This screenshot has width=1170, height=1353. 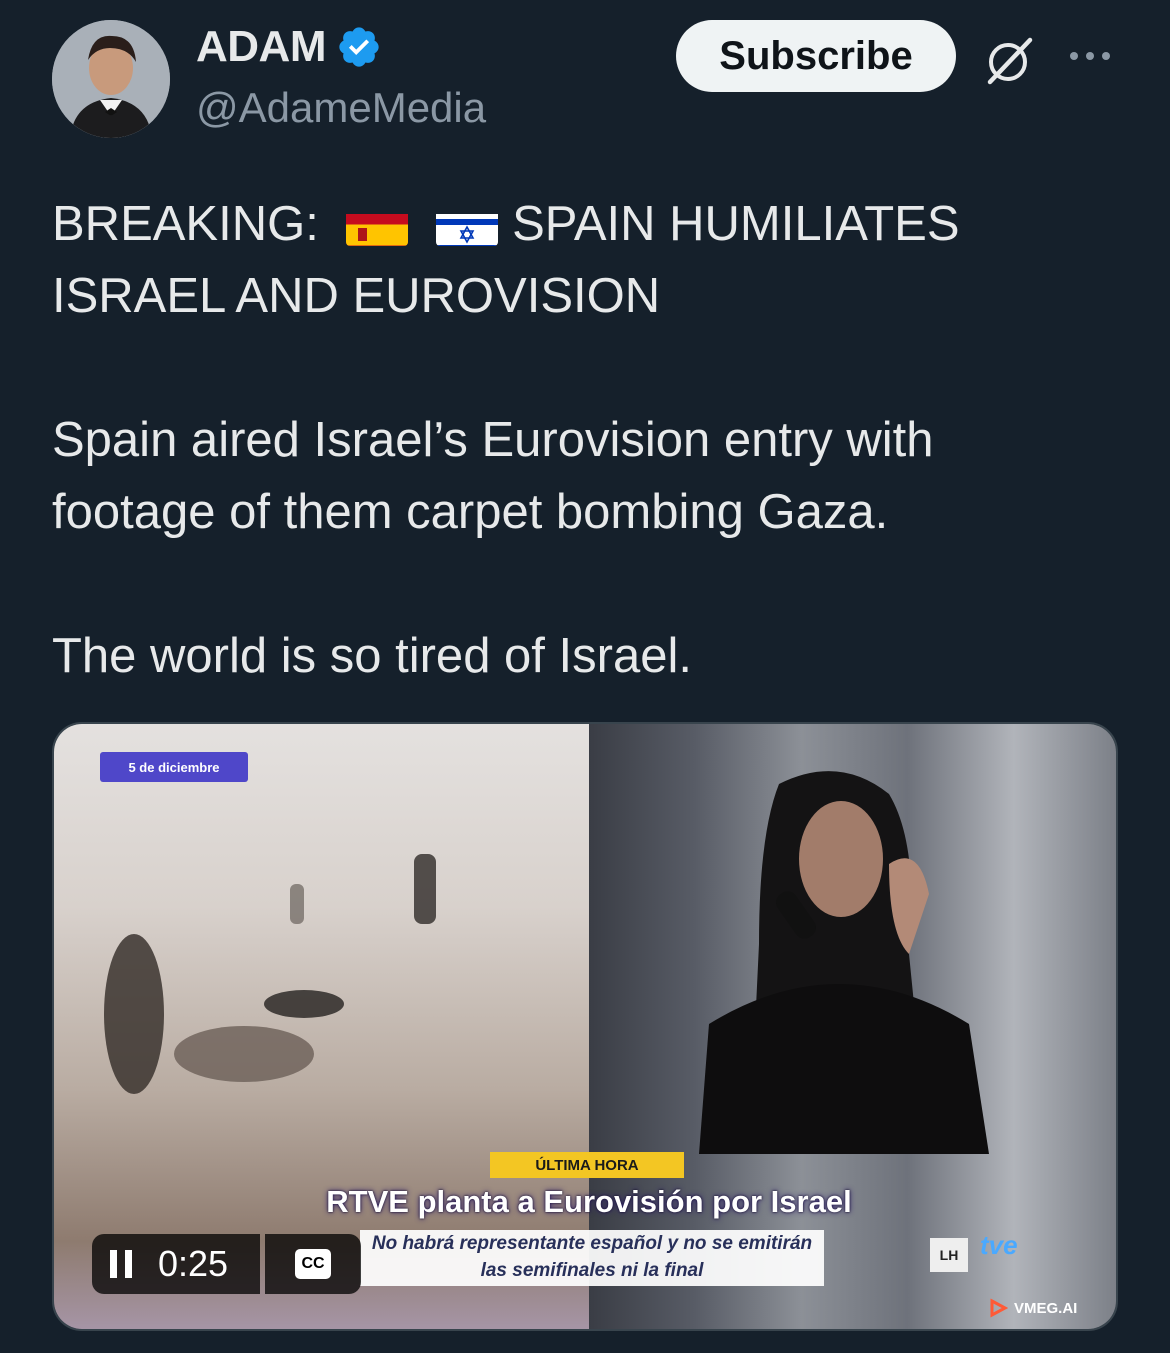 I want to click on watermark-text: VMEG.AI, so click(x=1046, y=1308).